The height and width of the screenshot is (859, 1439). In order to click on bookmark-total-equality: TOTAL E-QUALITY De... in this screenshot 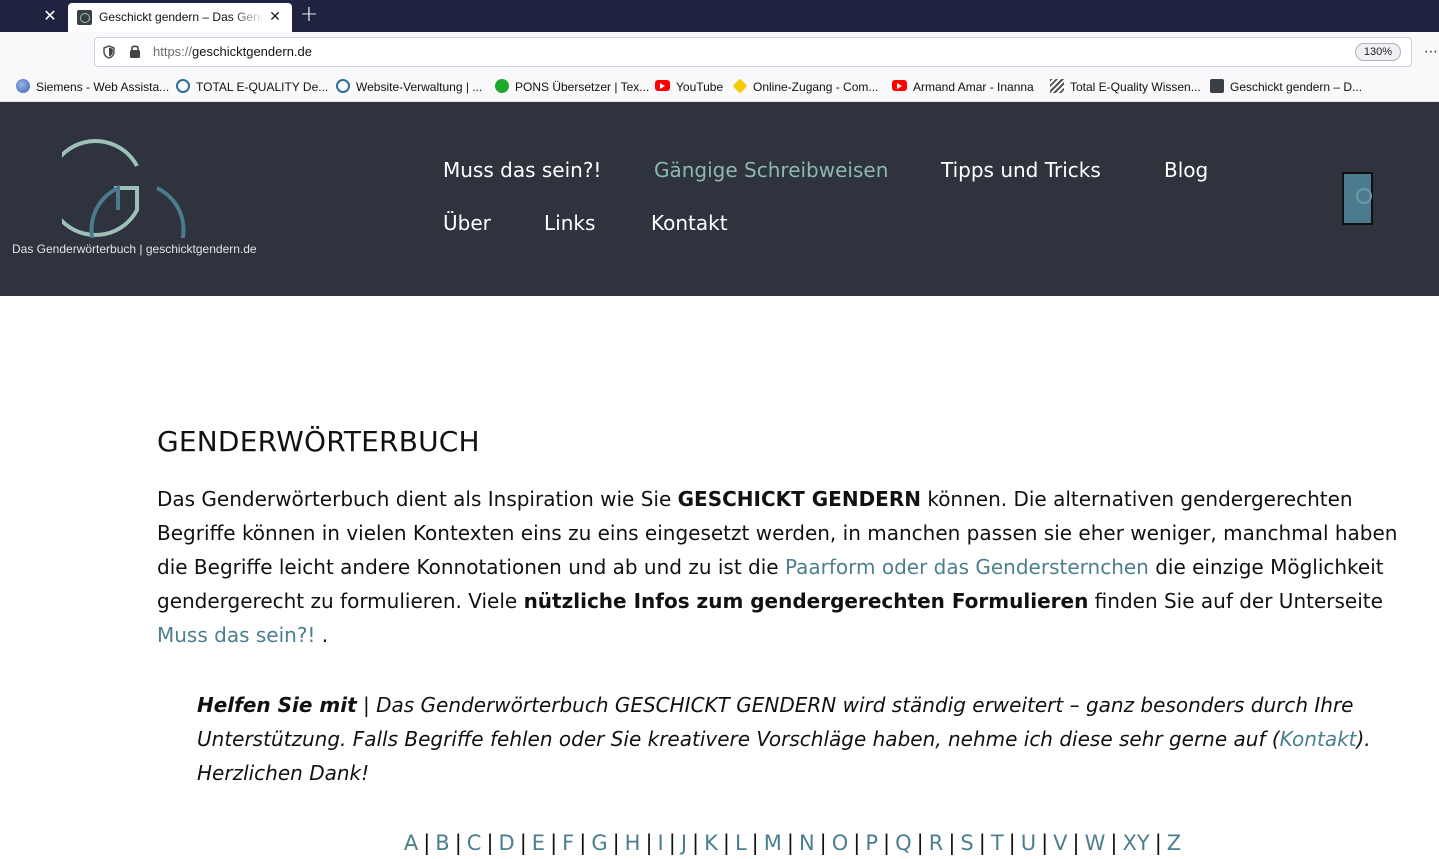, I will do `click(252, 87)`.